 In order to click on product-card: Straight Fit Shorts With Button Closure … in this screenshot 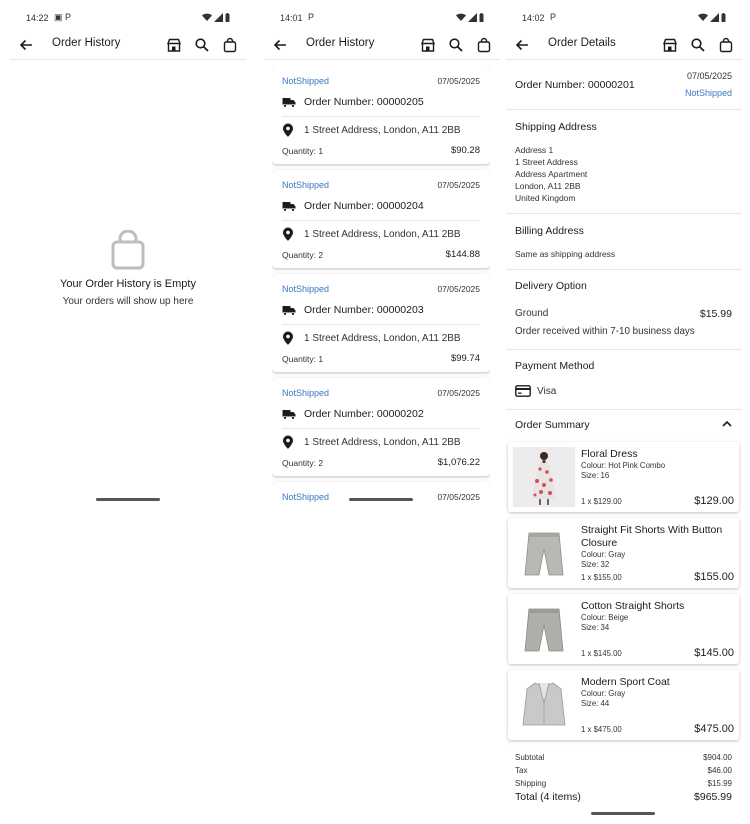, I will do `click(623, 553)`.